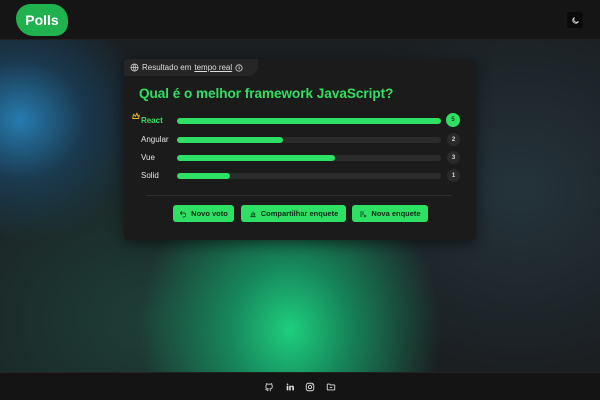  I want to click on option-vote-count: 5, so click(453, 120).